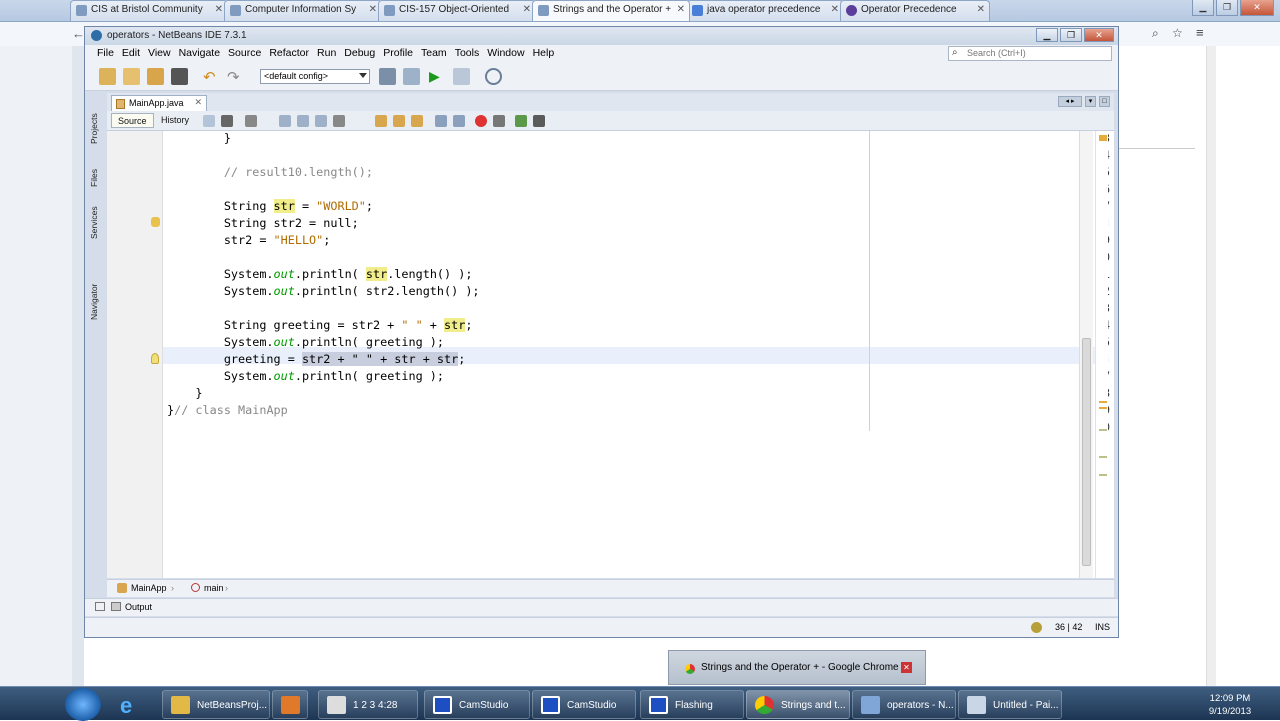 The height and width of the screenshot is (721, 1280). I want to click on scrollbar-thumb, so click(1086, 452).